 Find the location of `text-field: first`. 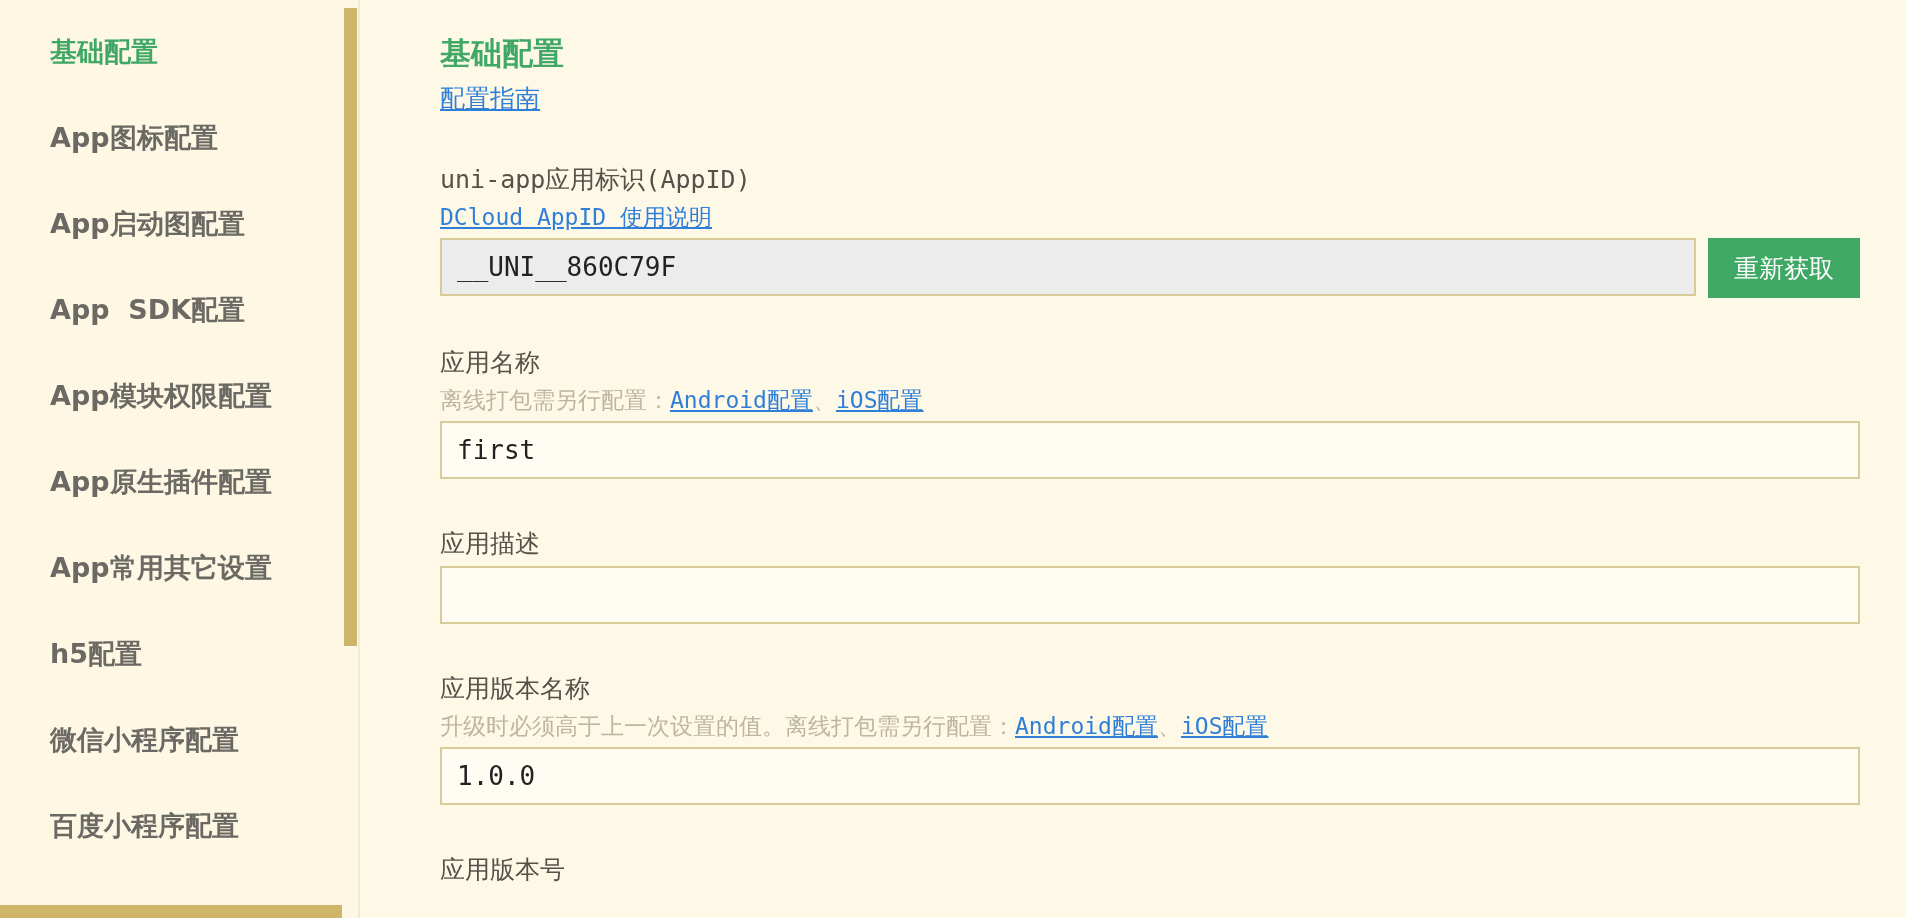

text-field: first is located at coordinates (1150, 450).